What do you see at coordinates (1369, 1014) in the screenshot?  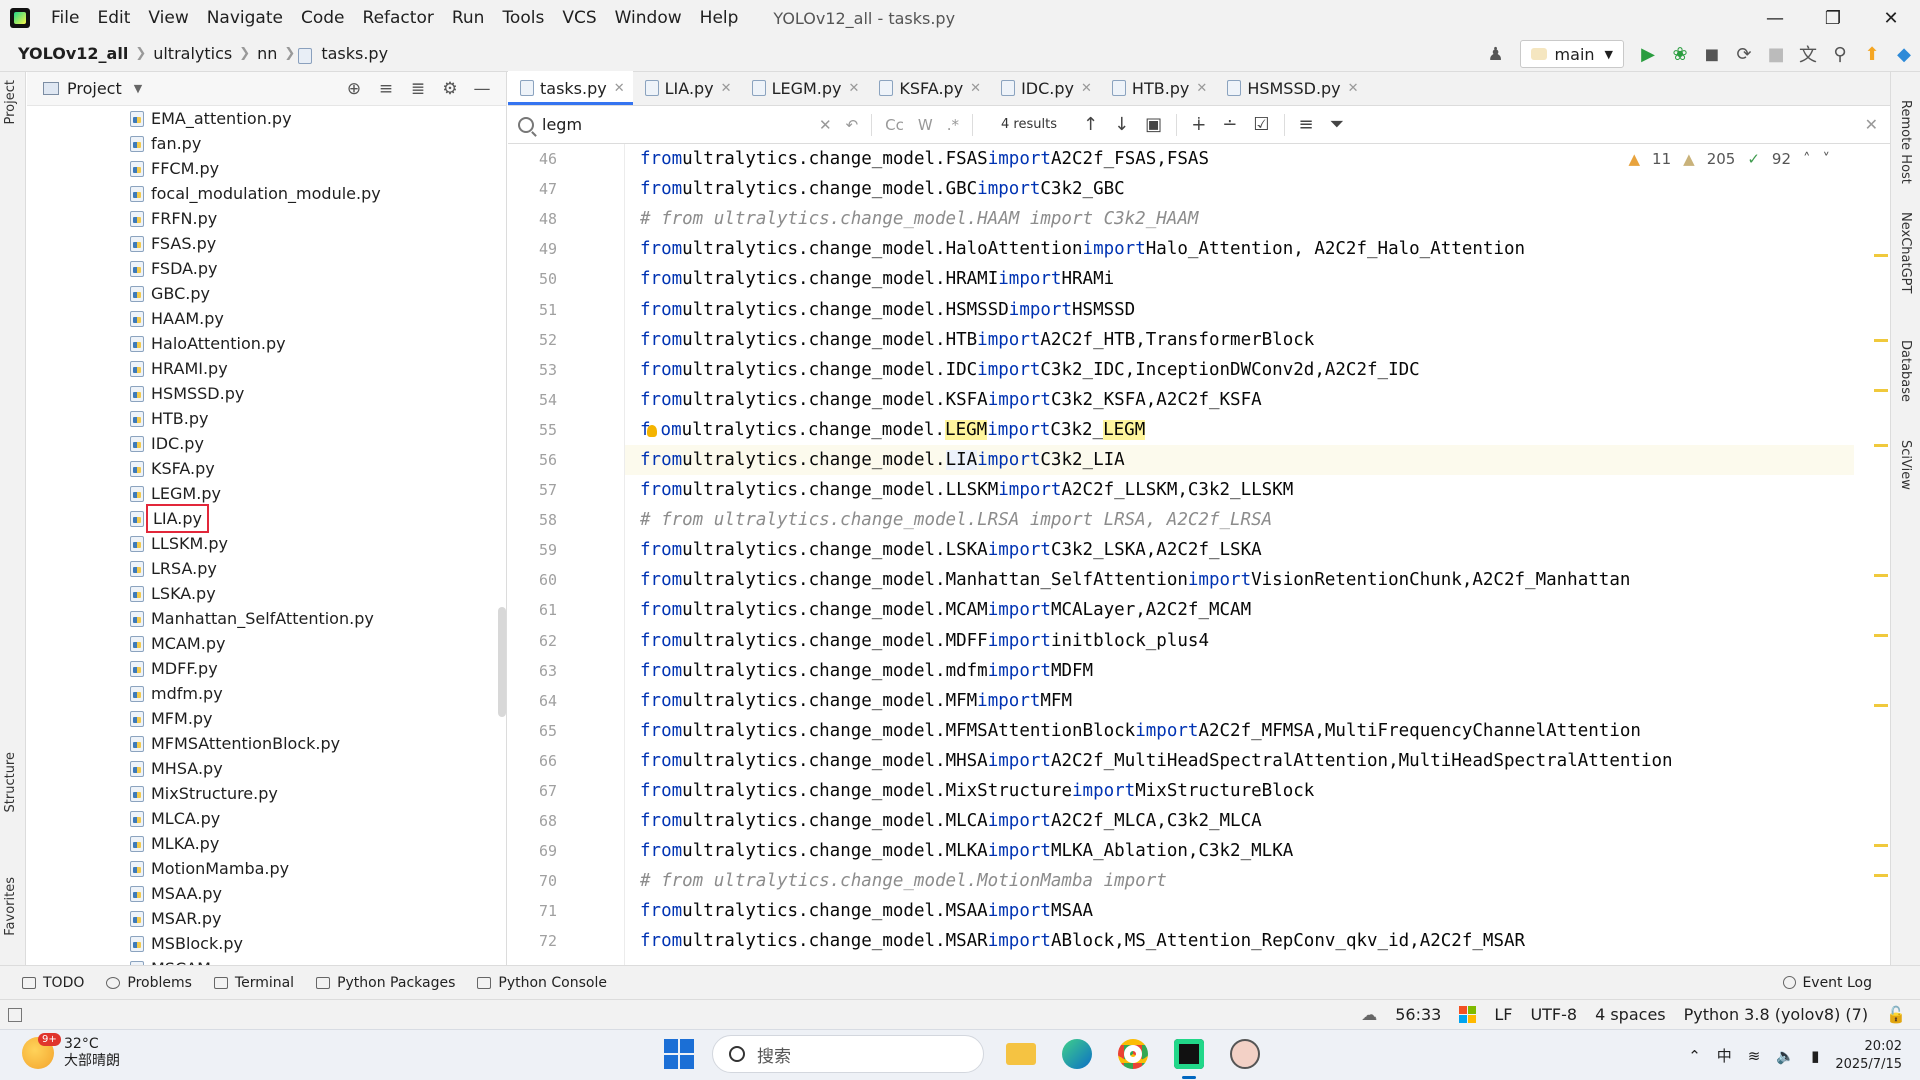 I see `git-sync-icon: ☁` at bounding box center [1369, 1014].